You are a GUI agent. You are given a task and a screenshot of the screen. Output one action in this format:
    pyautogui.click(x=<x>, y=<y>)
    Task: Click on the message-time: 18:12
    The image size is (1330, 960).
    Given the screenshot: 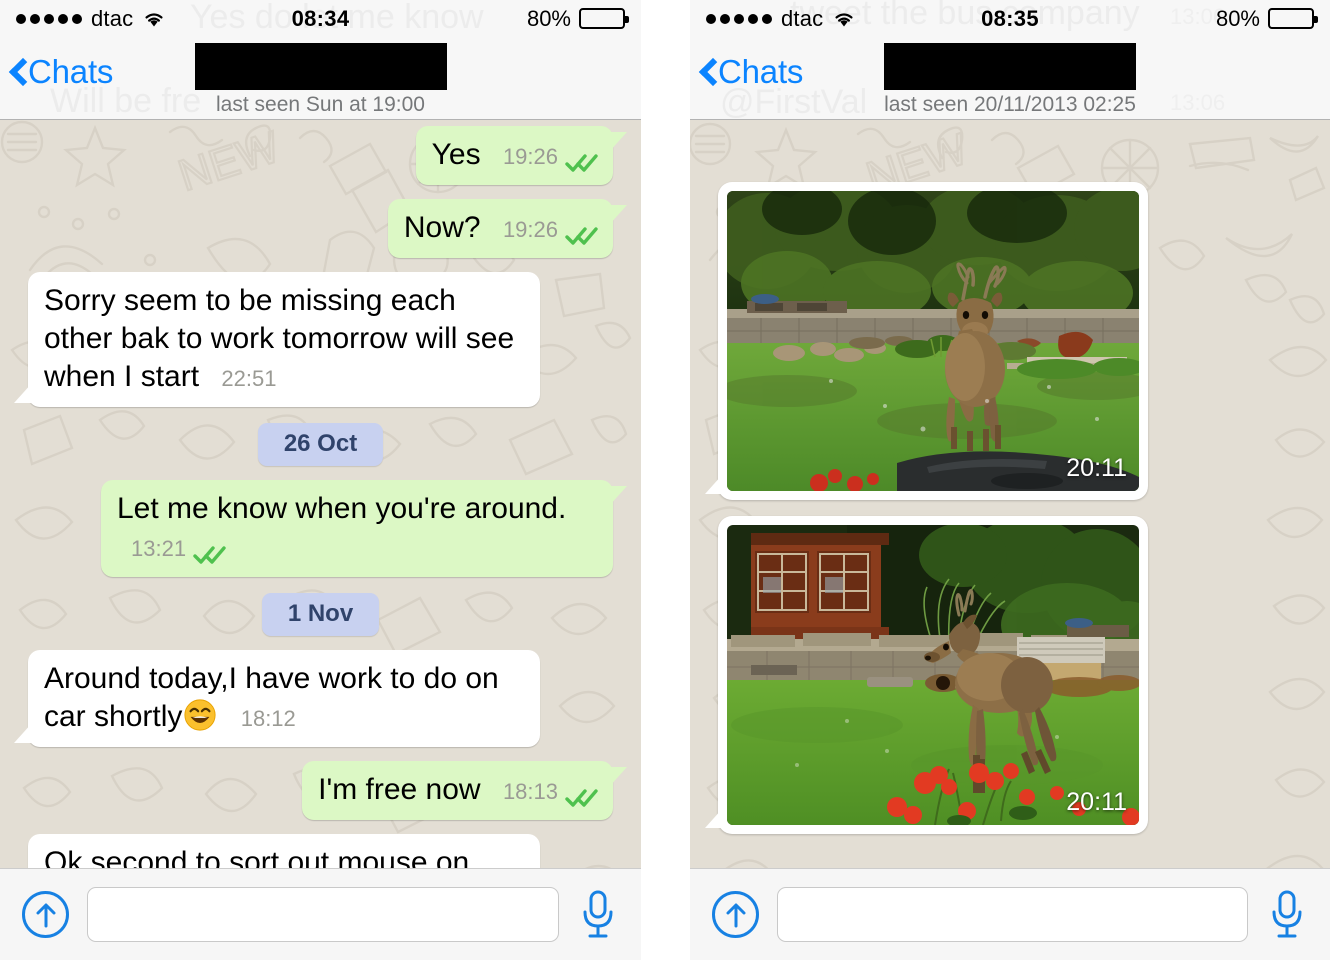 What is the action you would take?
    pyautogui.click(x=268, y=718)
    